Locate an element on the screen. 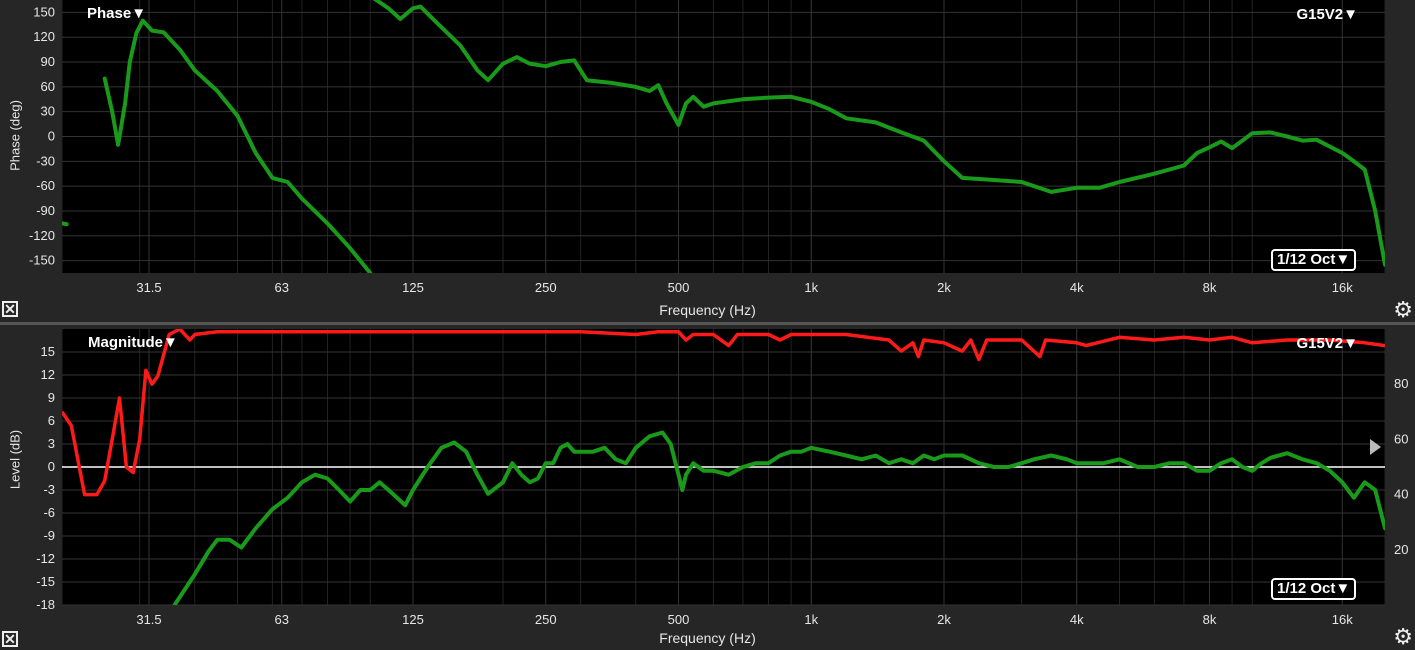 This screenshot has height=650, width=1415. magnitude-y-tick-label: -9 is located at coordinates (49, 535).